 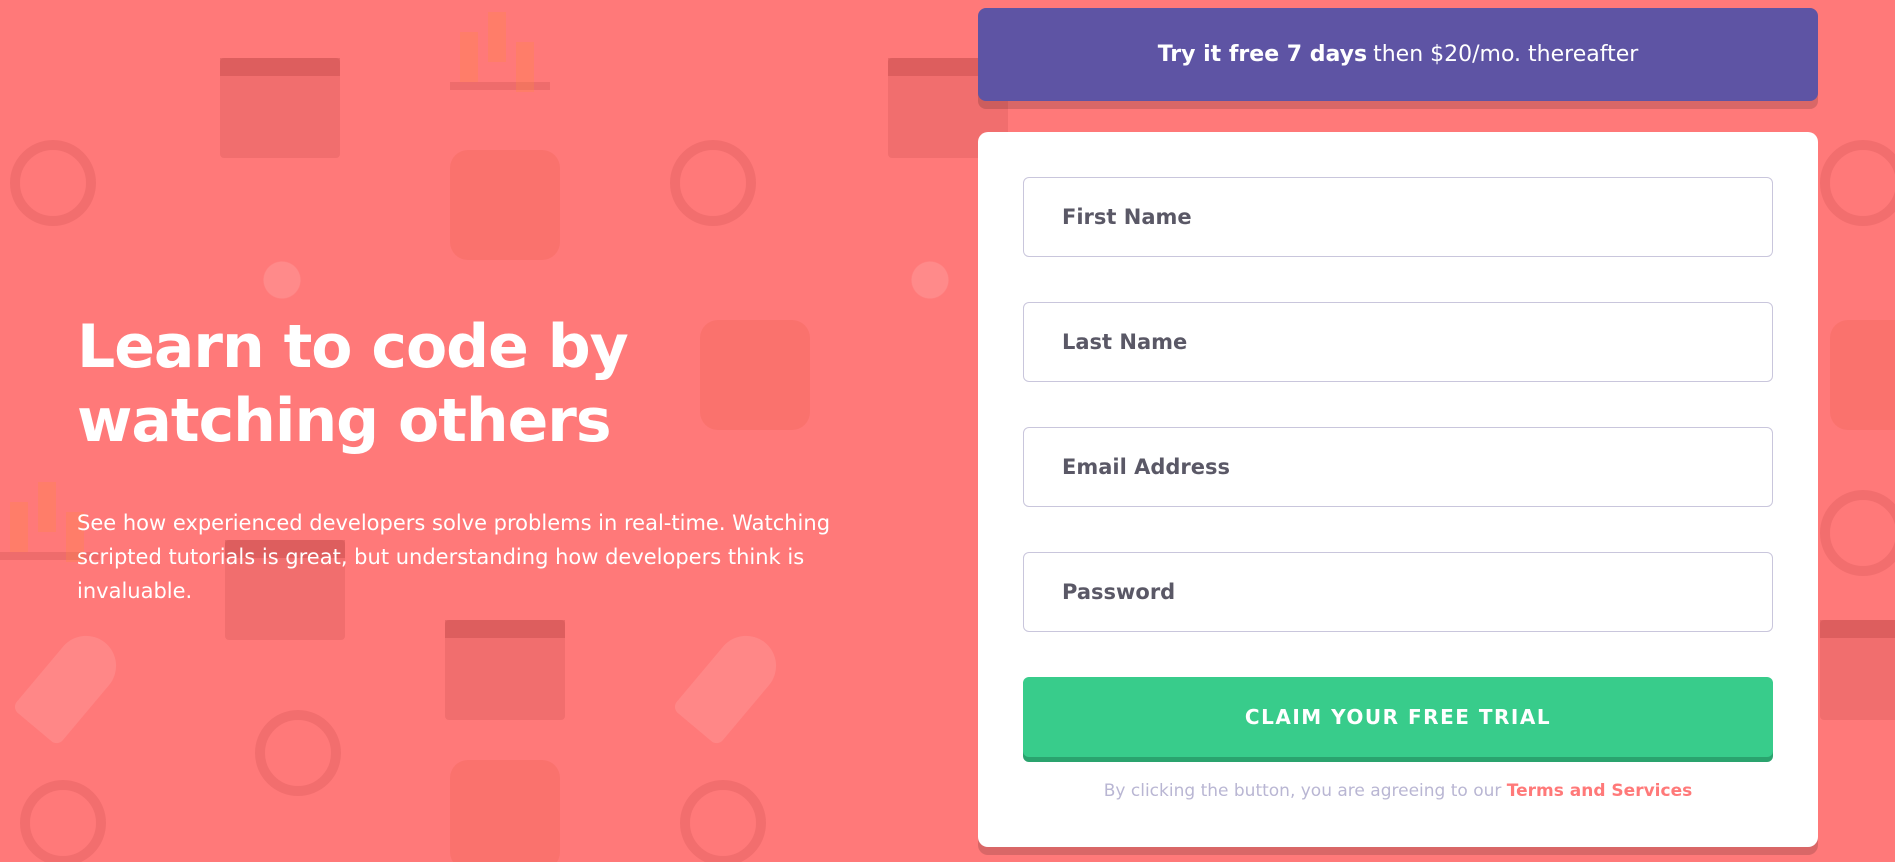 What do you see at coordinates (505, 205) in the screenshot?
I see `toolbox-icon` at bounding box center [505, 205].